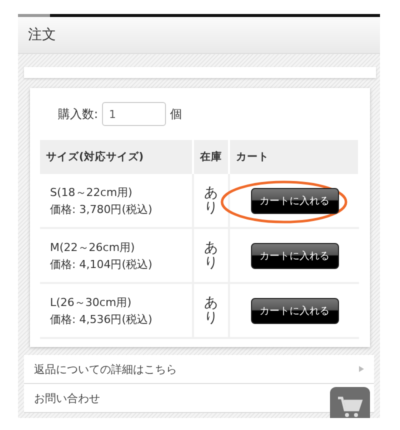  I want to click on page-title: 注文, so click(42, 35).